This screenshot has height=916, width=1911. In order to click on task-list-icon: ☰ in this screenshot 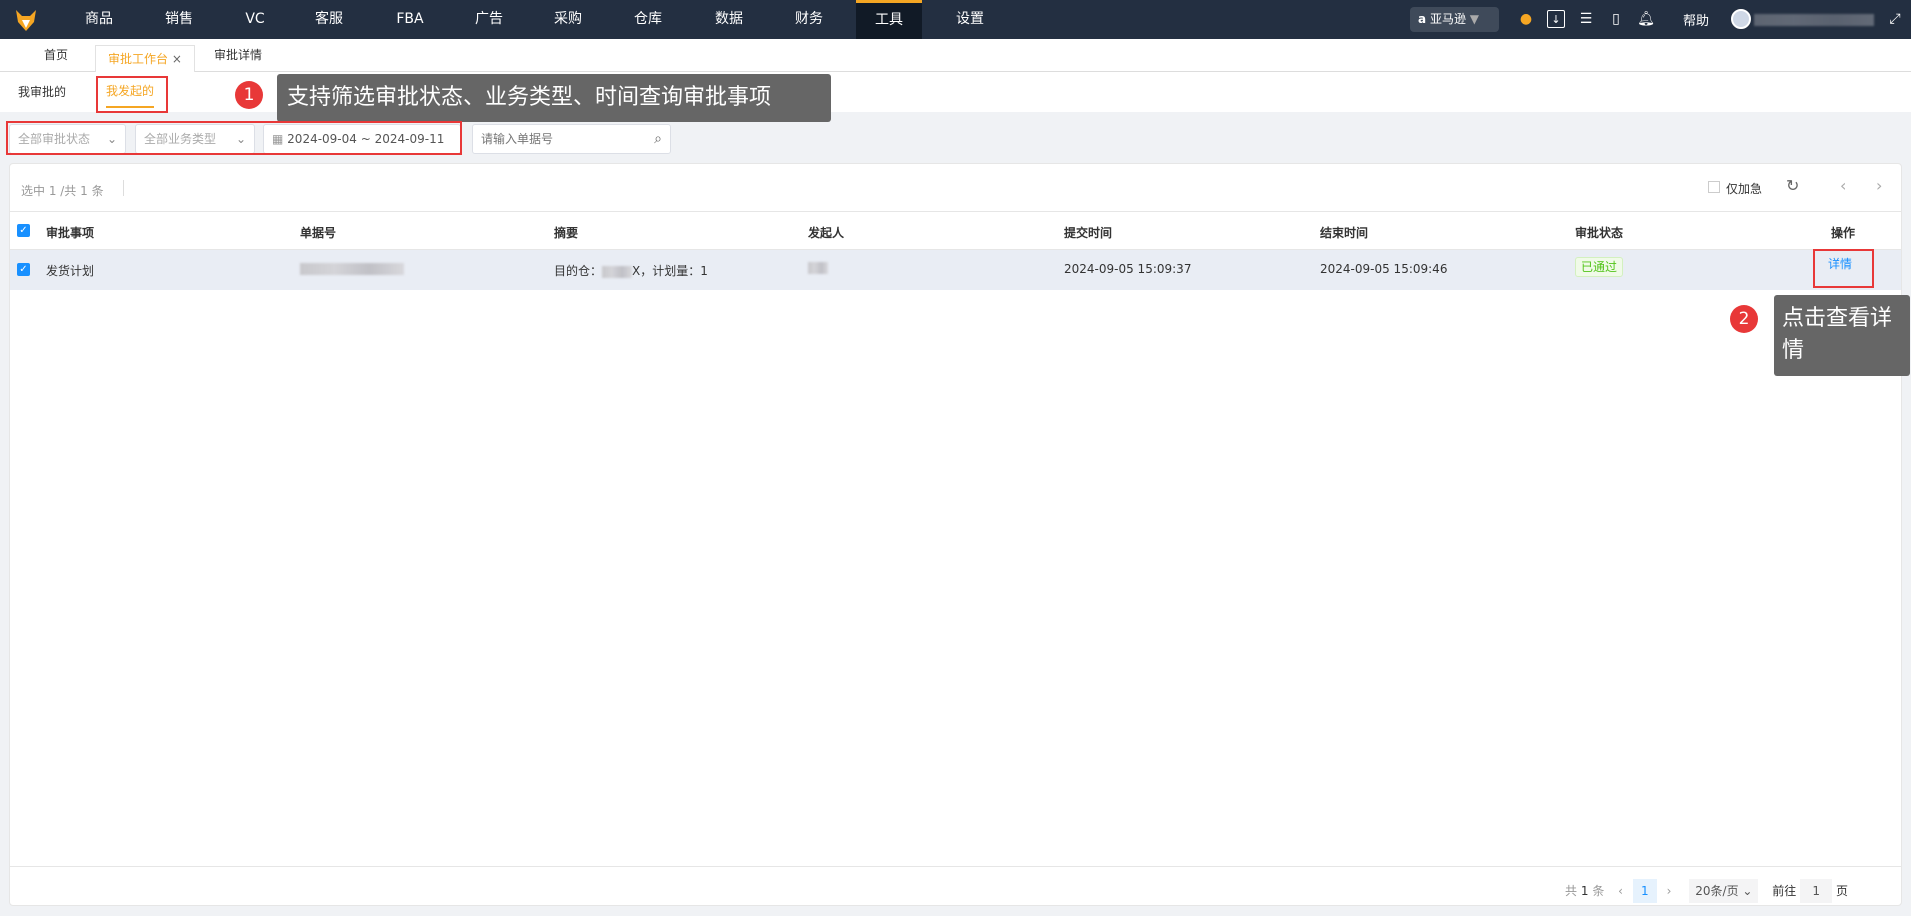, I will do `click(1586, 19)`.